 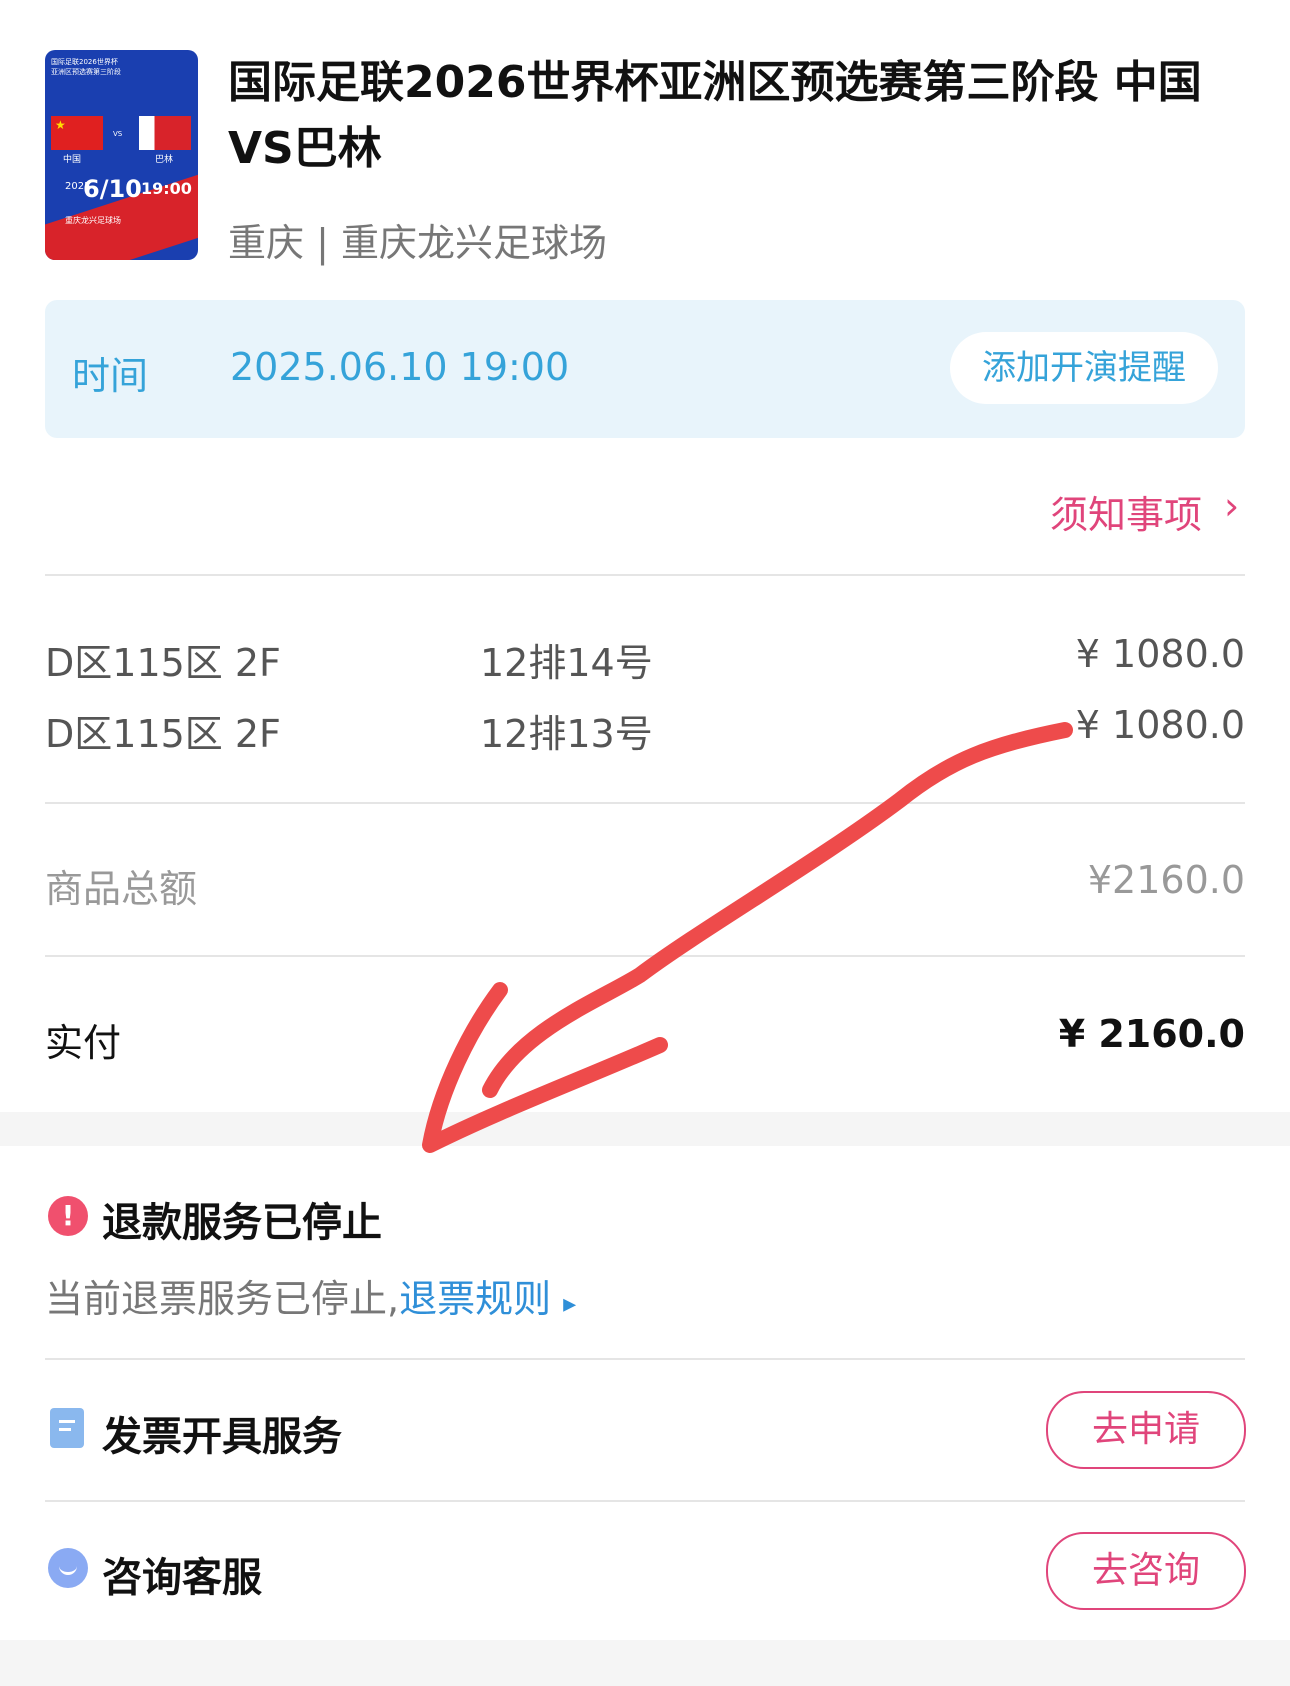 I want to click on refund-description: 当前退票服务已停止,, so click(x=222, y=1299).